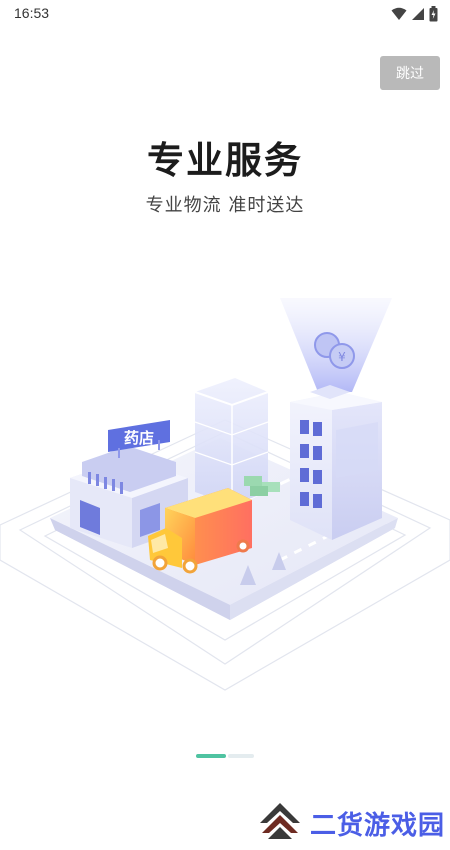 The image size is (450, 850). I want to click on status-icons, so click(414, 14).